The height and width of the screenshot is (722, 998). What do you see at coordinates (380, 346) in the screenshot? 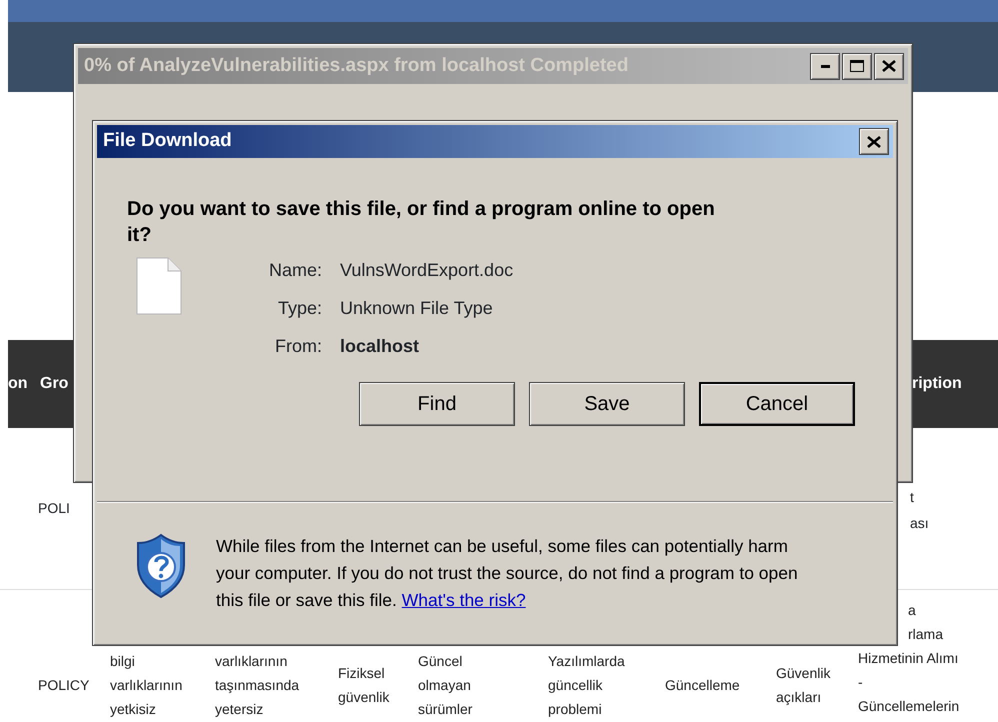
I see `field-value: localhost` at bounding box center [380, 346].